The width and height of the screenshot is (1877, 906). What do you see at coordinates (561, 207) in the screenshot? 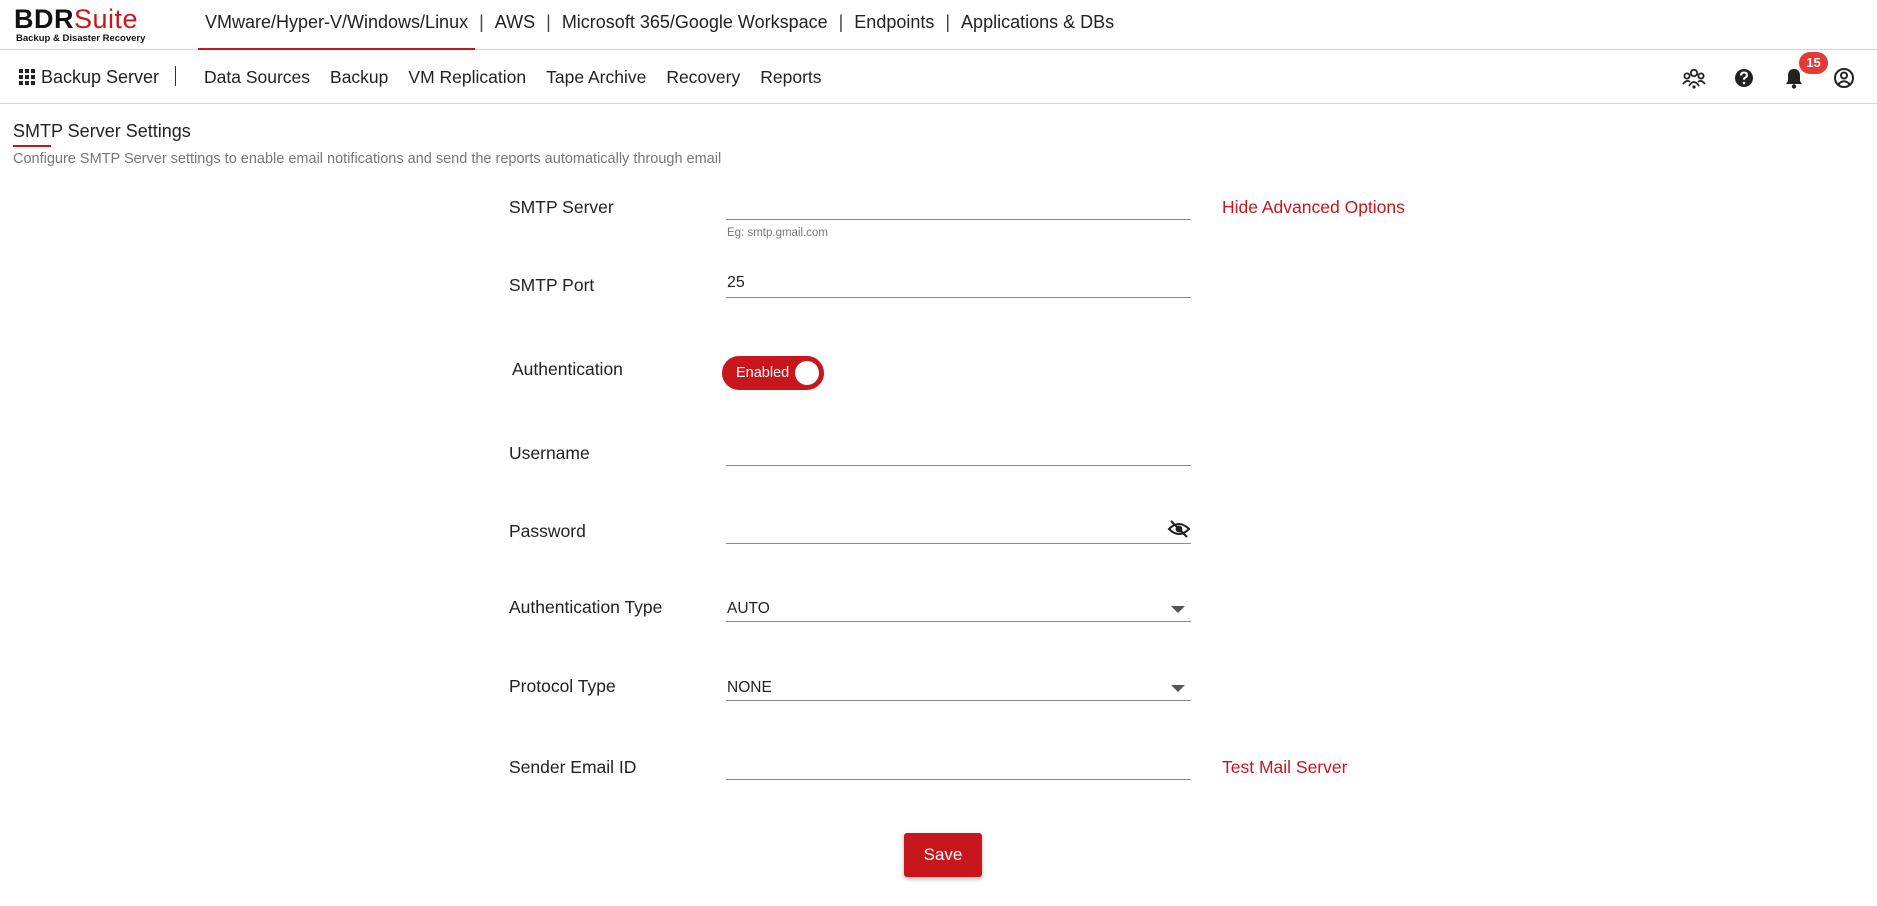
I see `smtp-server-label: SMTP Server` at bounding box center [561, 207].